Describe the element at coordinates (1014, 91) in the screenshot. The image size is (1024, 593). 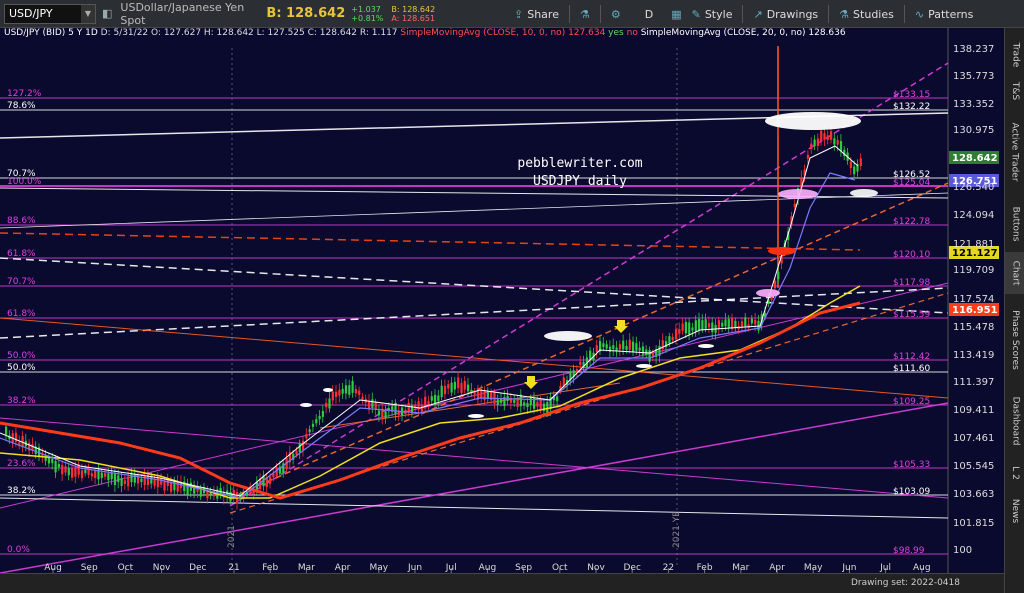
I see `side-tab-t-s: T&S` at that location.